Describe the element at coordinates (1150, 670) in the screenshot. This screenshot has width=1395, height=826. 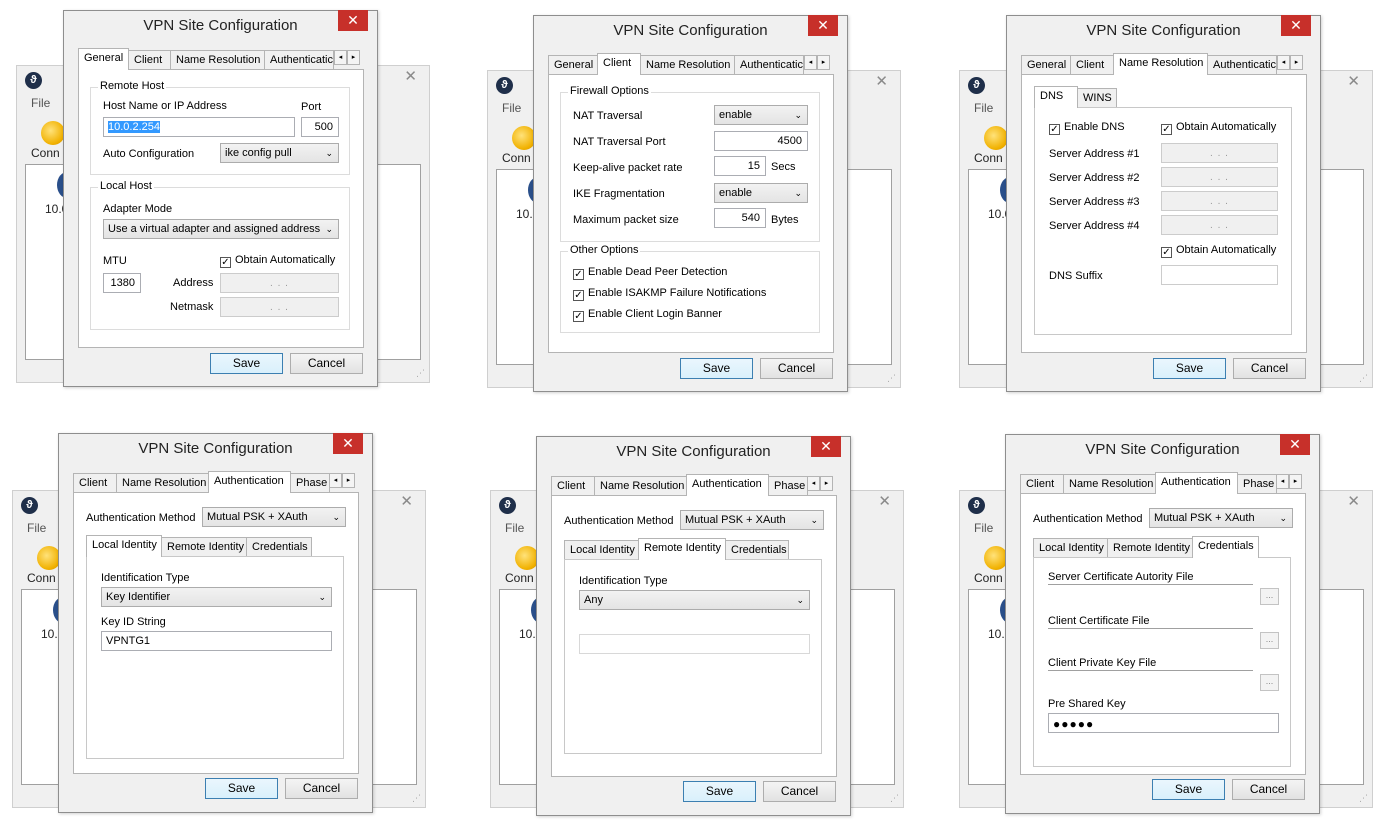
I see `client-key-field` at that location.